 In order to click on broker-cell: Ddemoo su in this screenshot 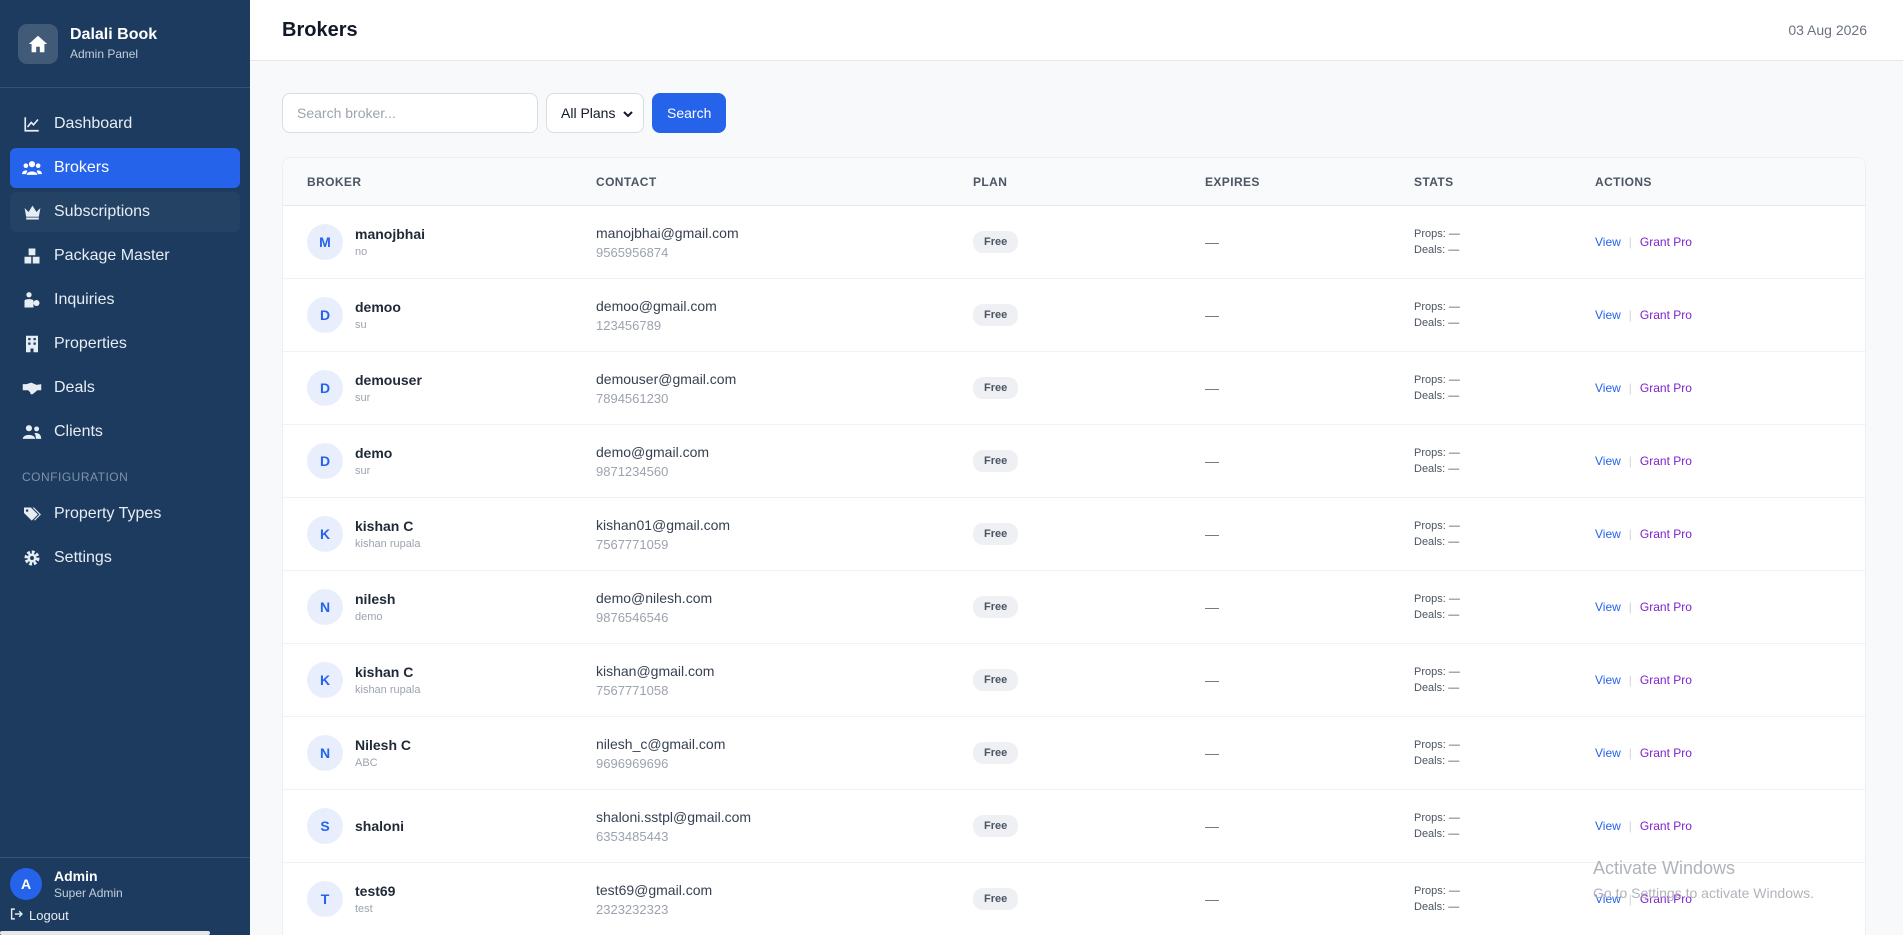, I will do `click(439, 315)`.